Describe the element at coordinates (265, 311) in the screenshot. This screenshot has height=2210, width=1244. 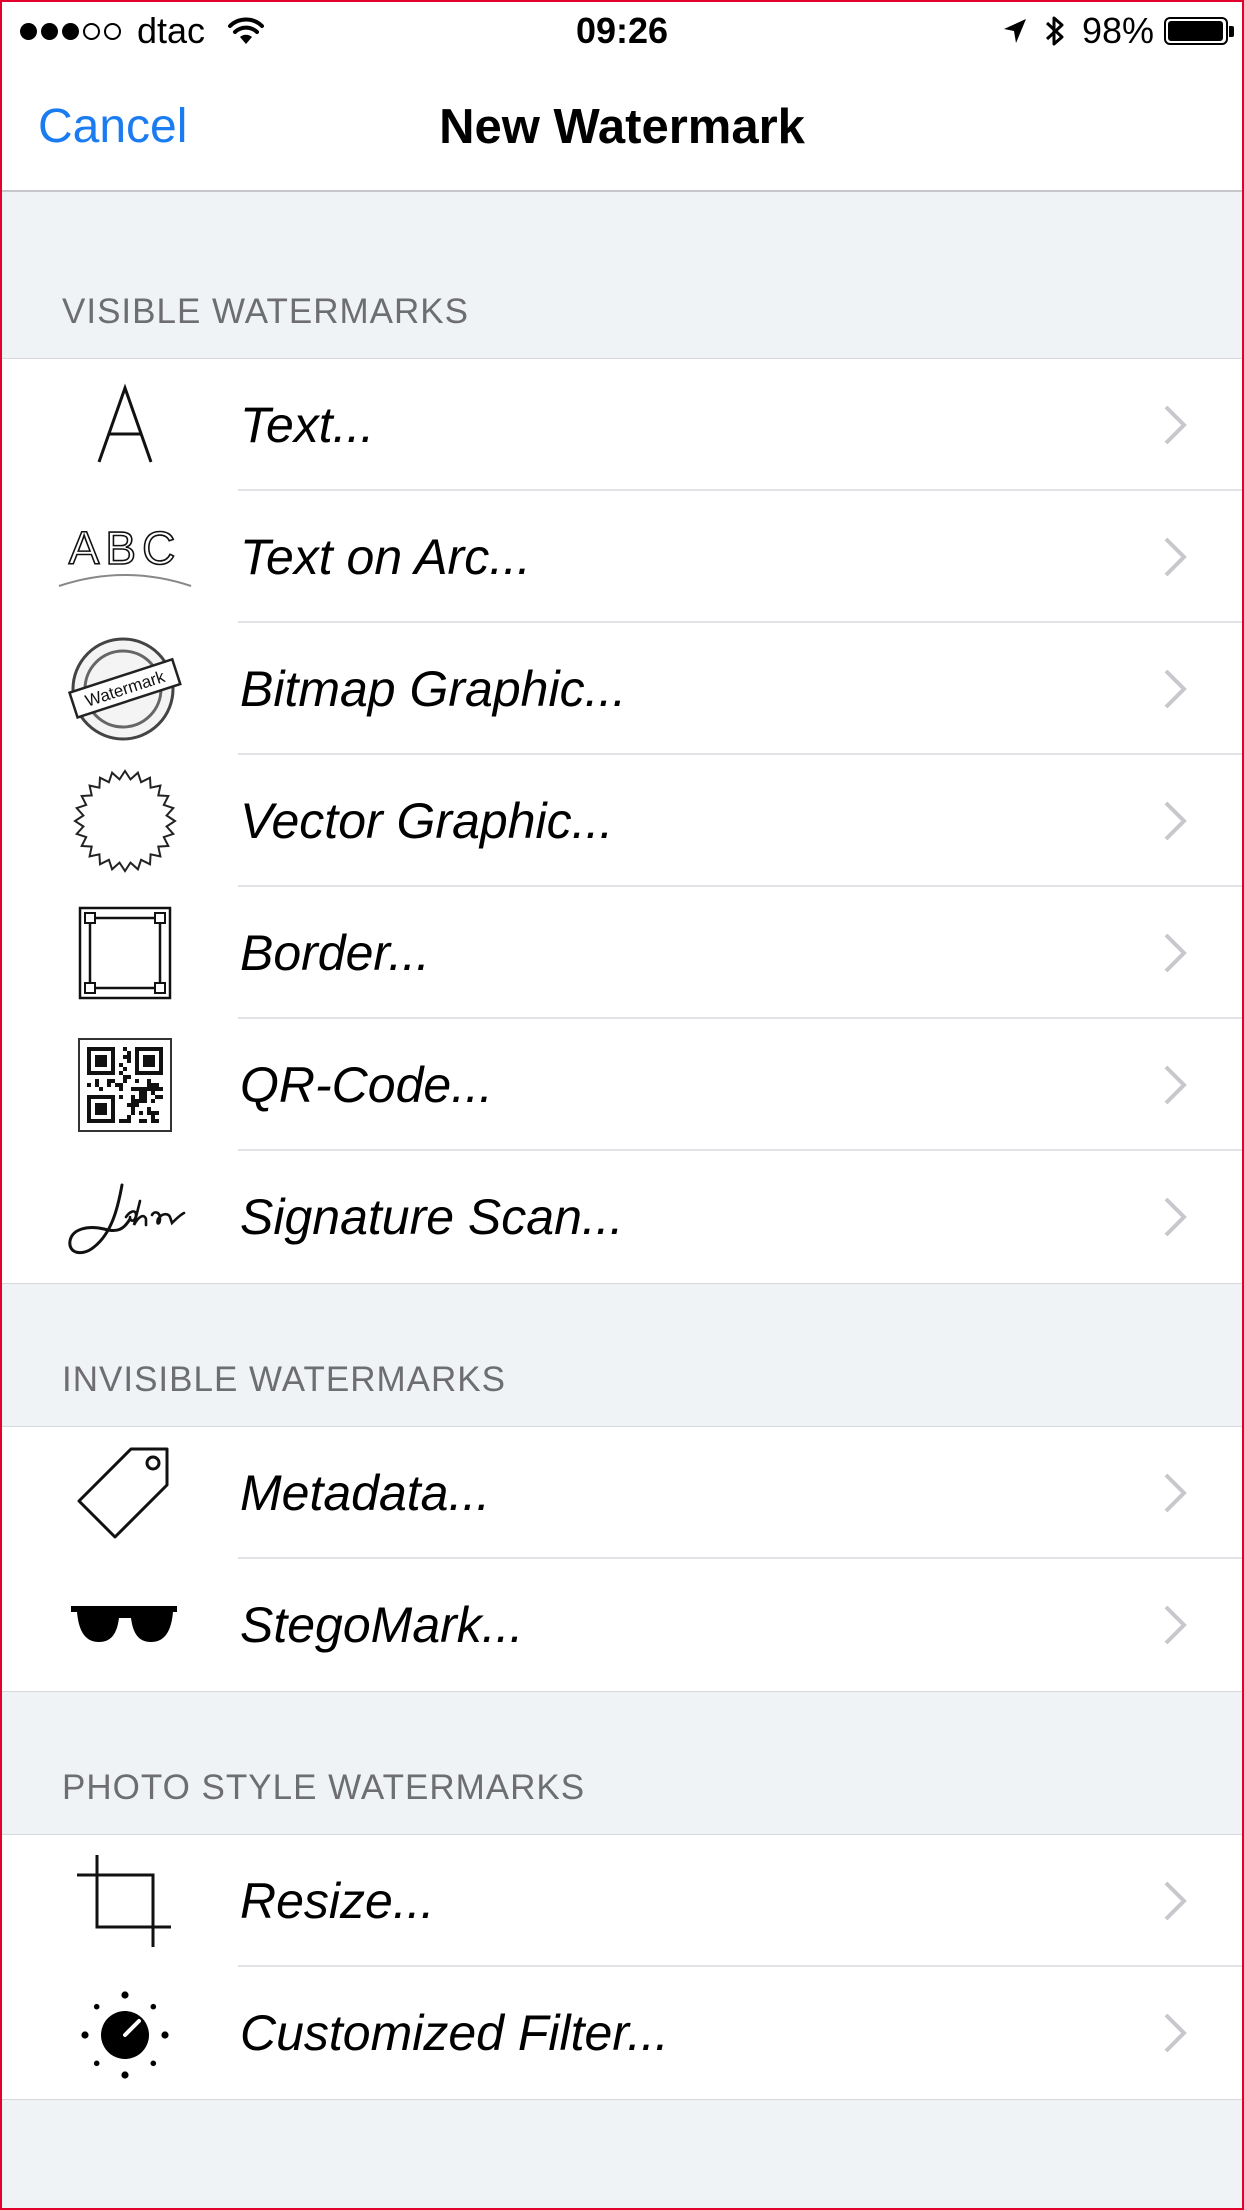
I see `section-header-visible: VISIBLE WATERMARKS` at that location.